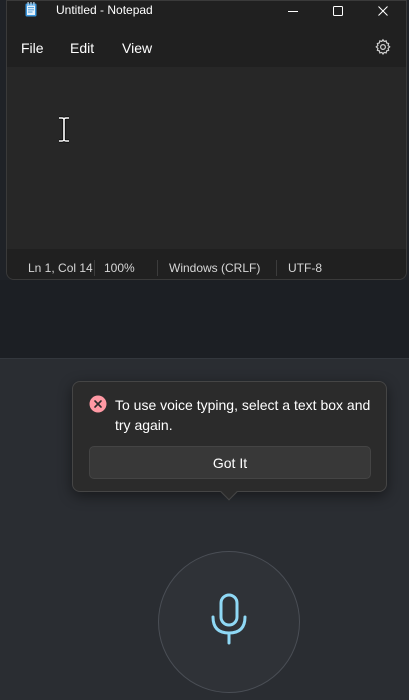  I want to click on notepad-icon, so click(31, 9).